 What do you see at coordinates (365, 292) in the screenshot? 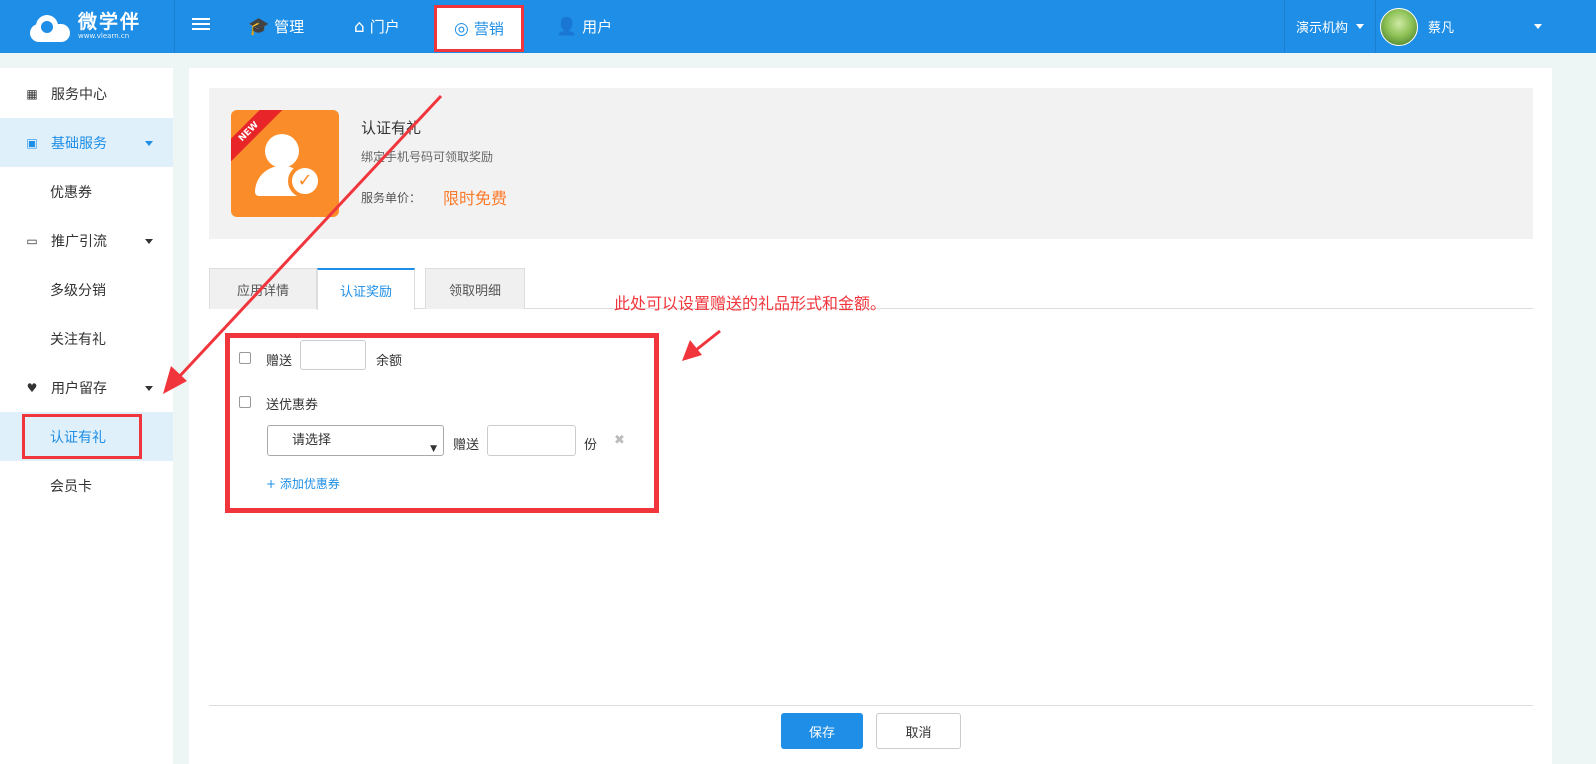
I see `tab-label: 认证奖励` at bounding box center [365, 292].